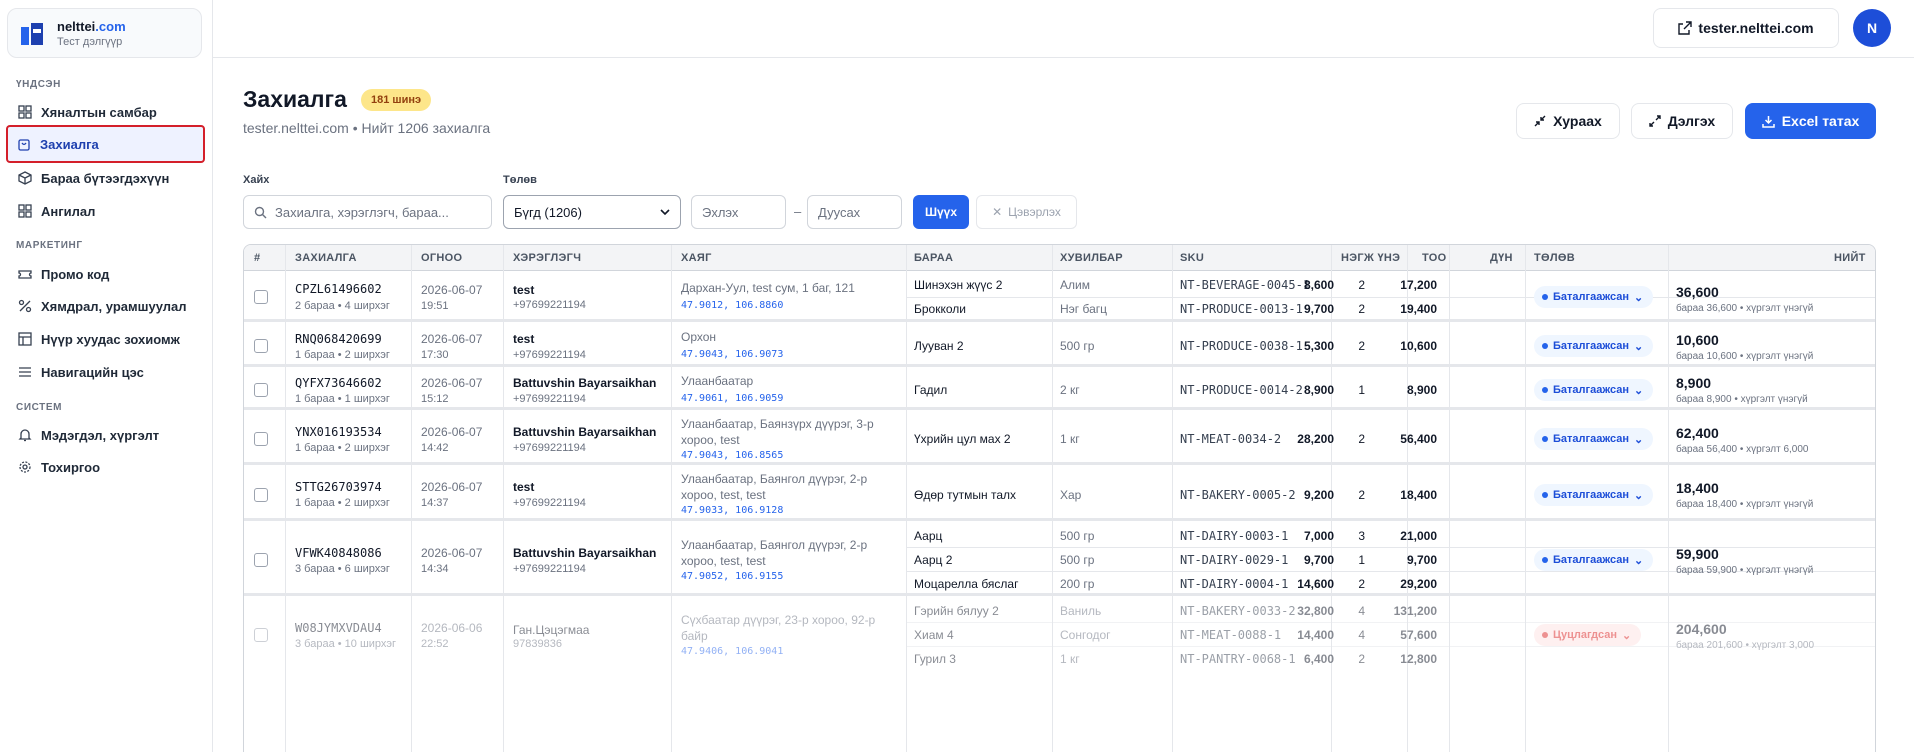  I want to click on date-from-input: Эхлэх, so click(738, 212).